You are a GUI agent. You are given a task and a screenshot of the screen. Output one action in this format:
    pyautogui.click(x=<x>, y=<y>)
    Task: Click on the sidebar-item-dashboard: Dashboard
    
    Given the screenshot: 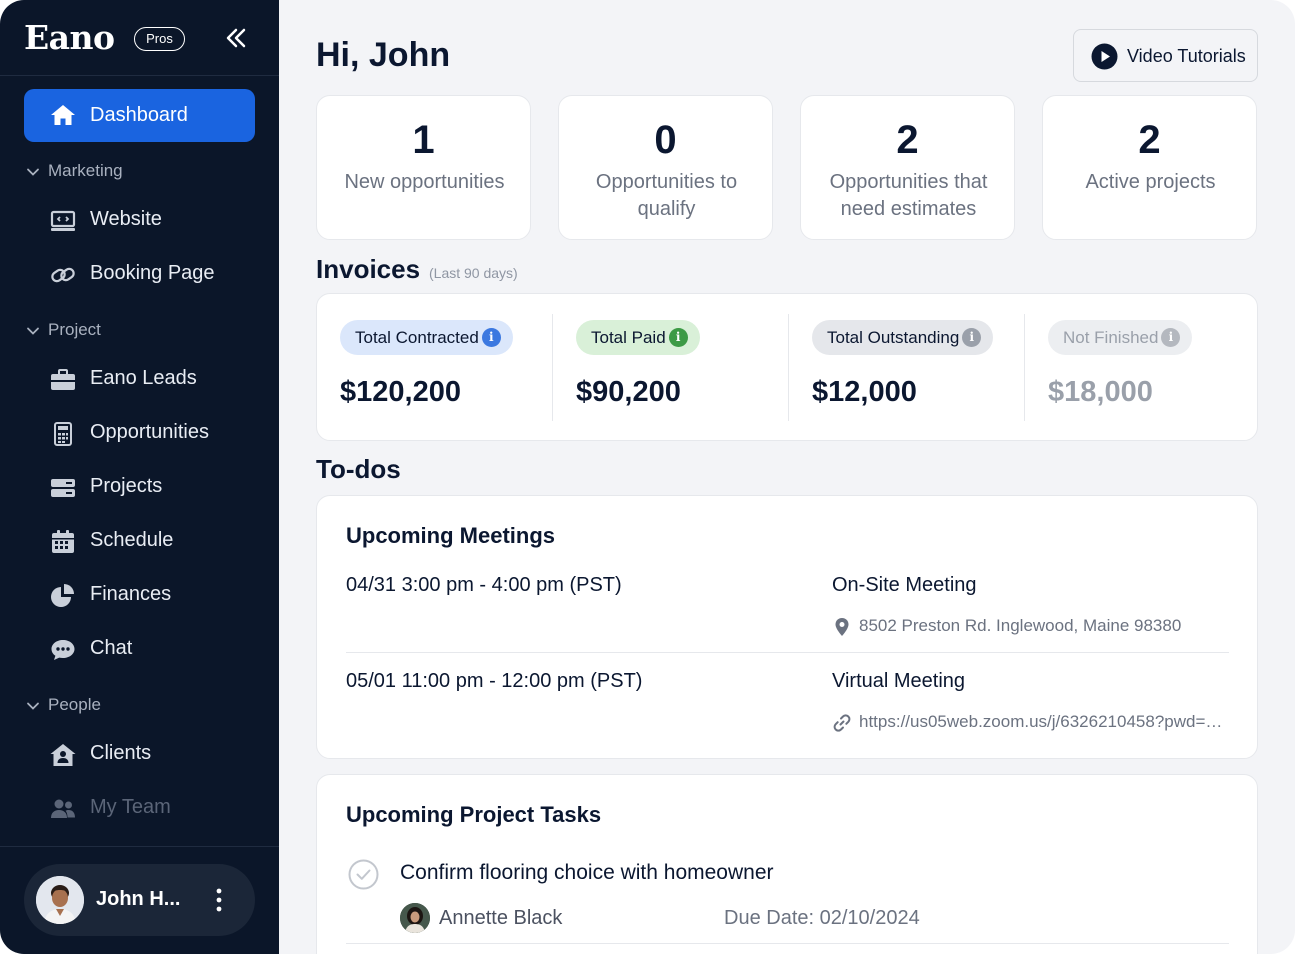 What is the action you would take?
    pyautogui.click(x=139, y=115)
    